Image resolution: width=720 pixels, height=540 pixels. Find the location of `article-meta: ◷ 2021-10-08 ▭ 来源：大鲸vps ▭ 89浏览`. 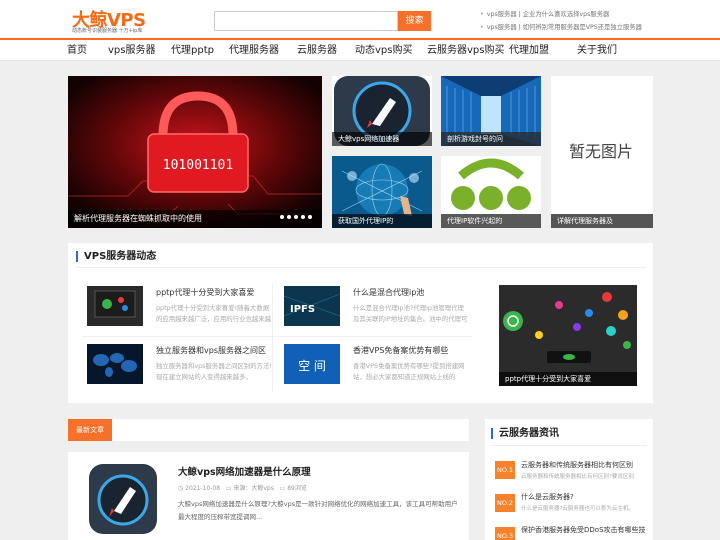

article-meta: ◷ 2021-10-08 ▭ 来源：大鲸vps ▭ 89浏览 is located at coordinates (242, 487).